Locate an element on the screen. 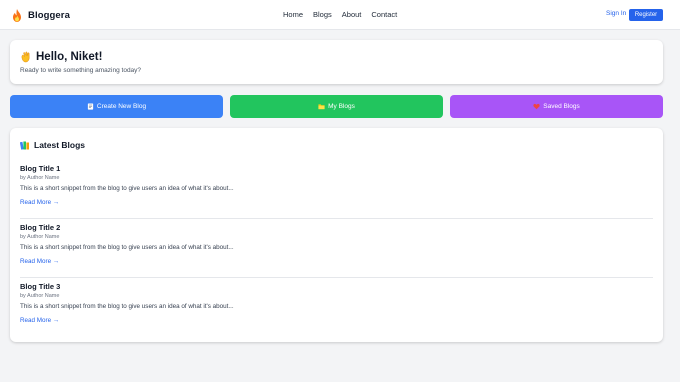 This screenshot has width=680, height=382. create-new-blog-button: Create New Blog is located at coordinates (116, 106).